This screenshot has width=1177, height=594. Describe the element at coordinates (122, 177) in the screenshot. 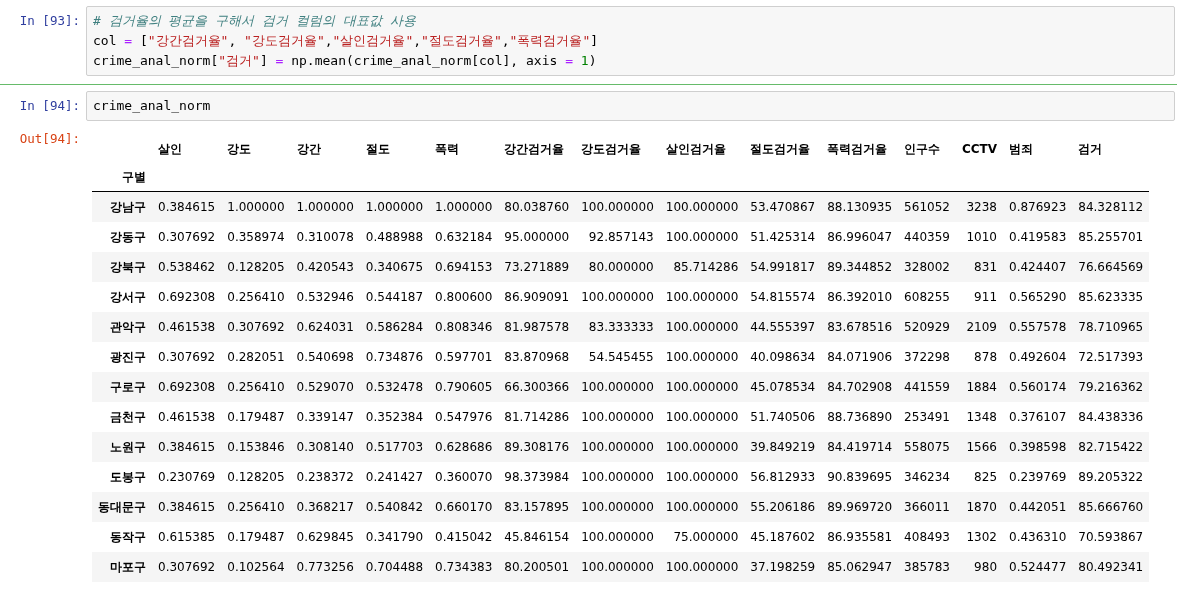

I see `index-name: 구별` at that location.